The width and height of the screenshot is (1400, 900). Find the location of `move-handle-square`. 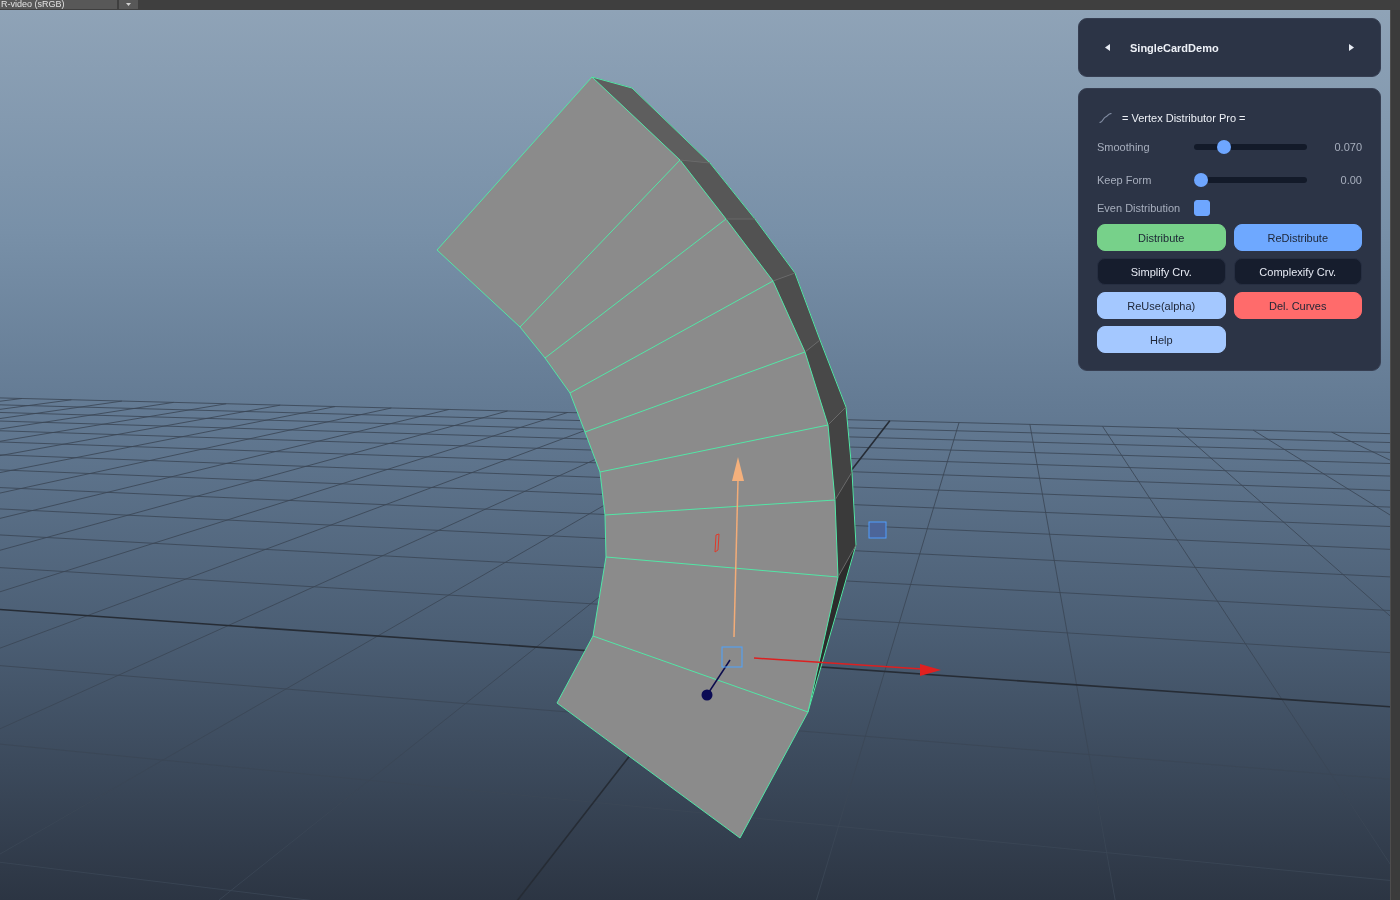

move-handle-square is located at coordinates (732, 657).